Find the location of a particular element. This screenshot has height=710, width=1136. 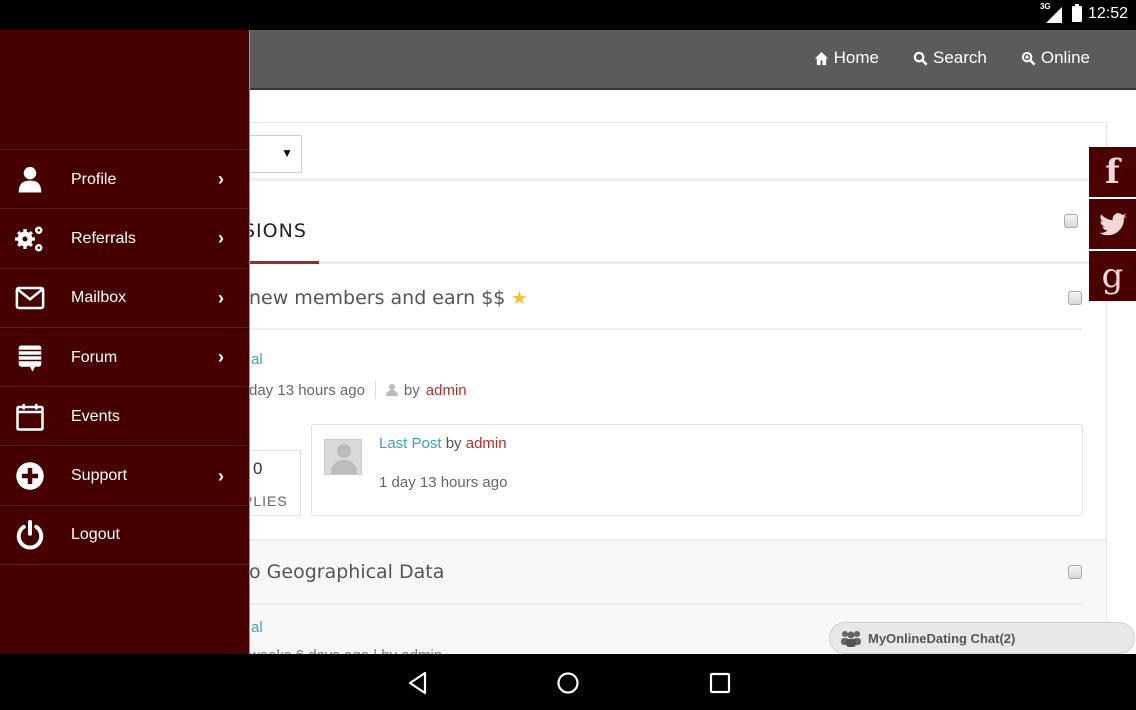

back-icon is located at coordinates (417, 683).